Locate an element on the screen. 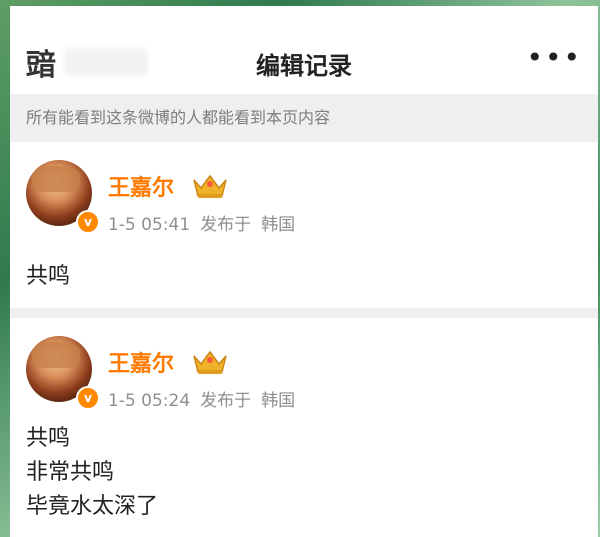  post-time: 1-5 05:24 is located at coordinates (149, 401).